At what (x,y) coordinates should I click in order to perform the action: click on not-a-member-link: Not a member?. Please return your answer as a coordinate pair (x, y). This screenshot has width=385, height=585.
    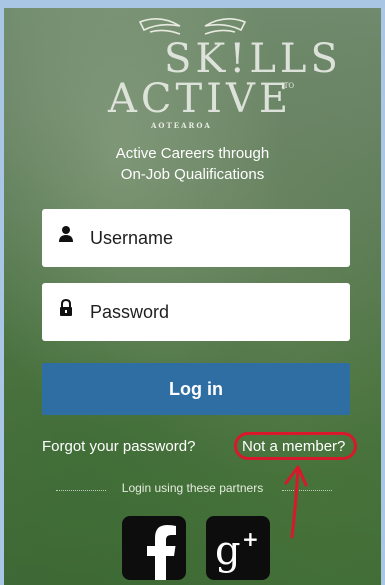
    Looking at the image, I should click on (293, 446).